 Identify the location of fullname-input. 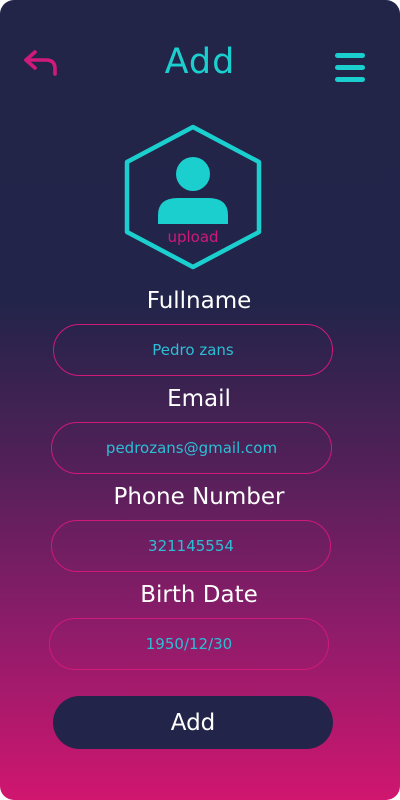
(193, 350).